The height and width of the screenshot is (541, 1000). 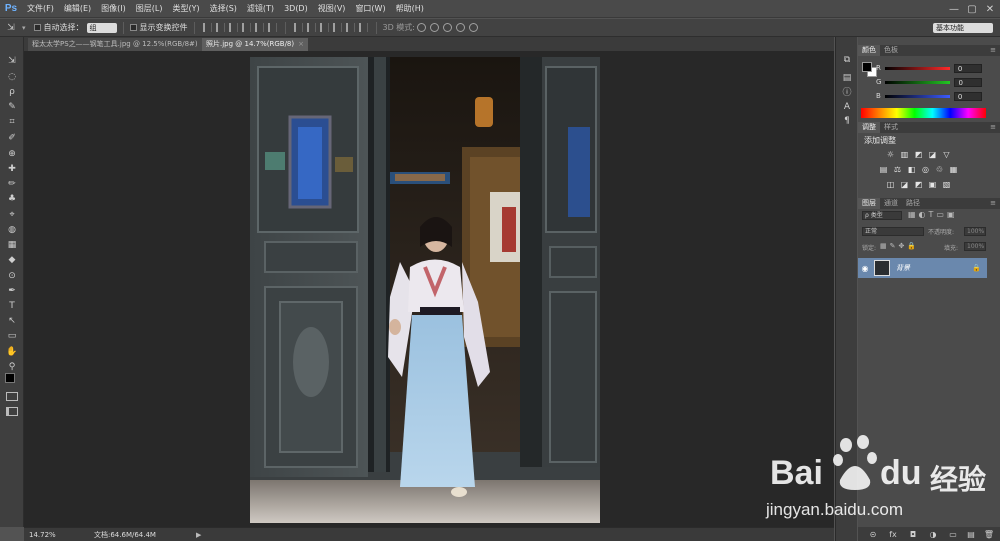 I want to click on blue-value: 0, so click(x=967, y=96).